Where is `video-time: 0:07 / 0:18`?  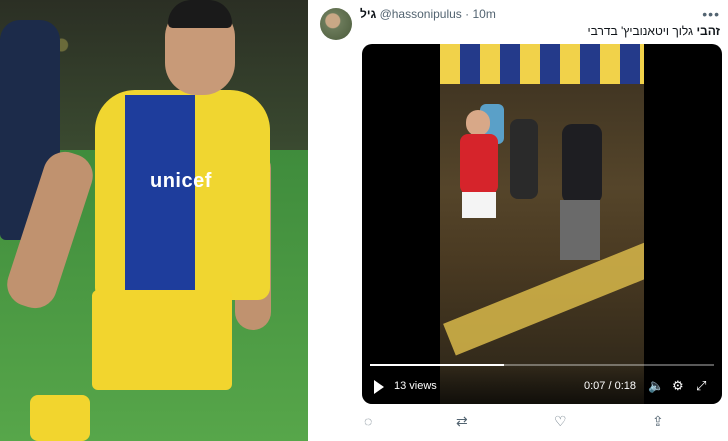
video-time: 0:07 / 0:18 is located at coordinates (610, 386).